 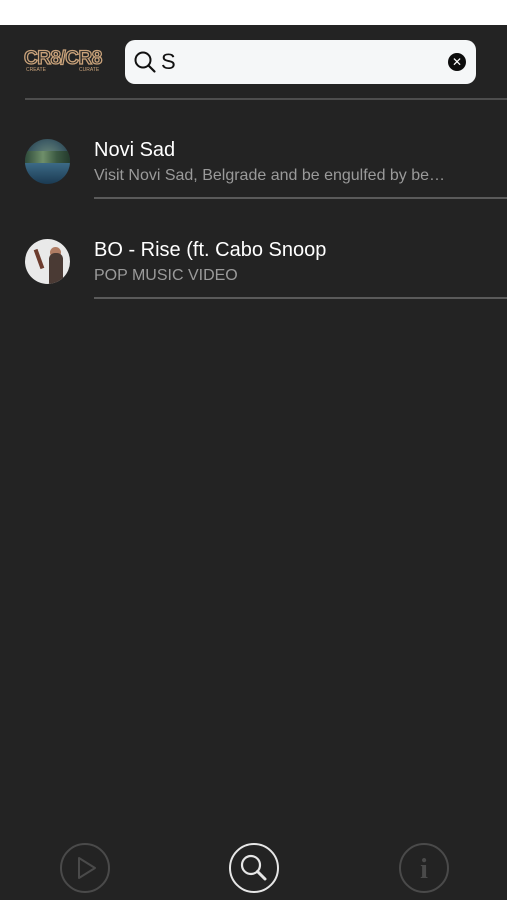 I want to click on artist-thumbnail, so click(x=47, y=261).